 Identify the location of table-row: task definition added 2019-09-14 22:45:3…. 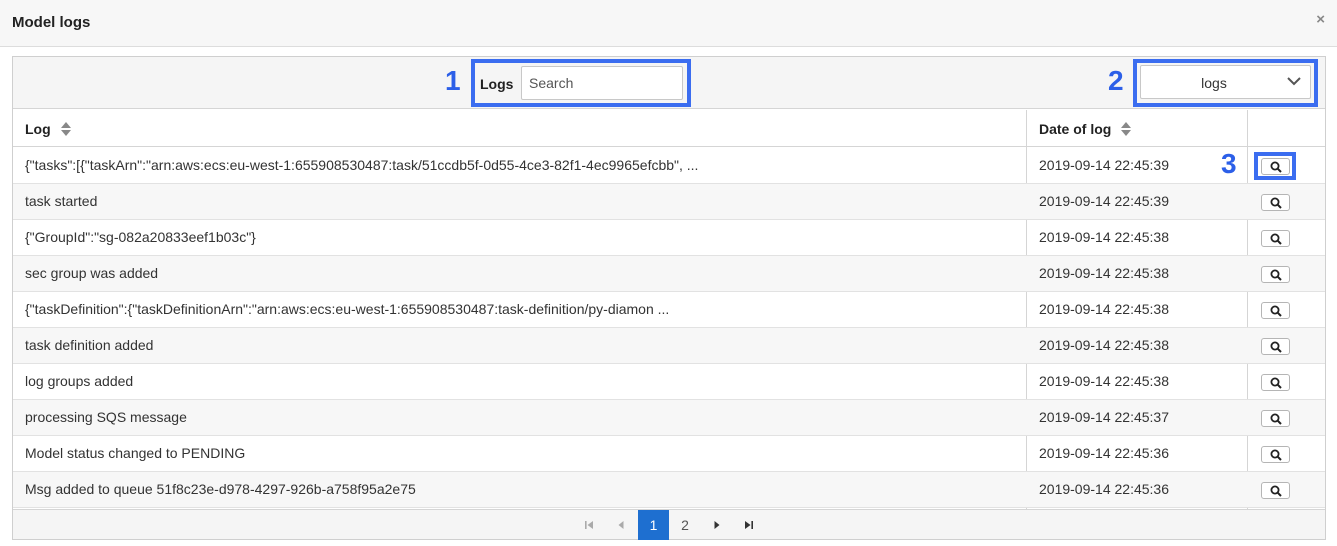
(669, 346).